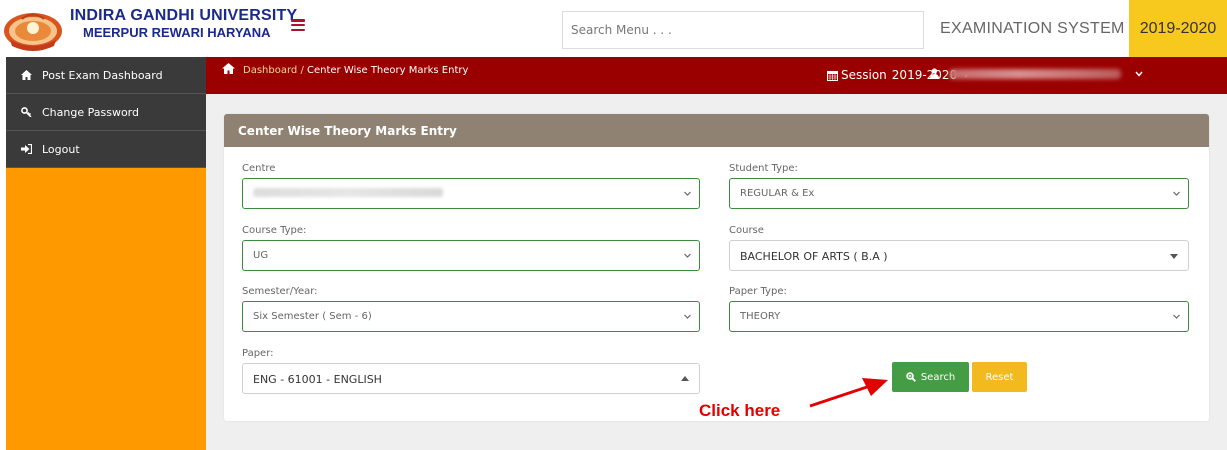 Image resolution: width=1227 pixels, height=450 pixels. I want to click on university-name-line1: INDIRA GANDHI UNIVERSITY, so click(184, 15).